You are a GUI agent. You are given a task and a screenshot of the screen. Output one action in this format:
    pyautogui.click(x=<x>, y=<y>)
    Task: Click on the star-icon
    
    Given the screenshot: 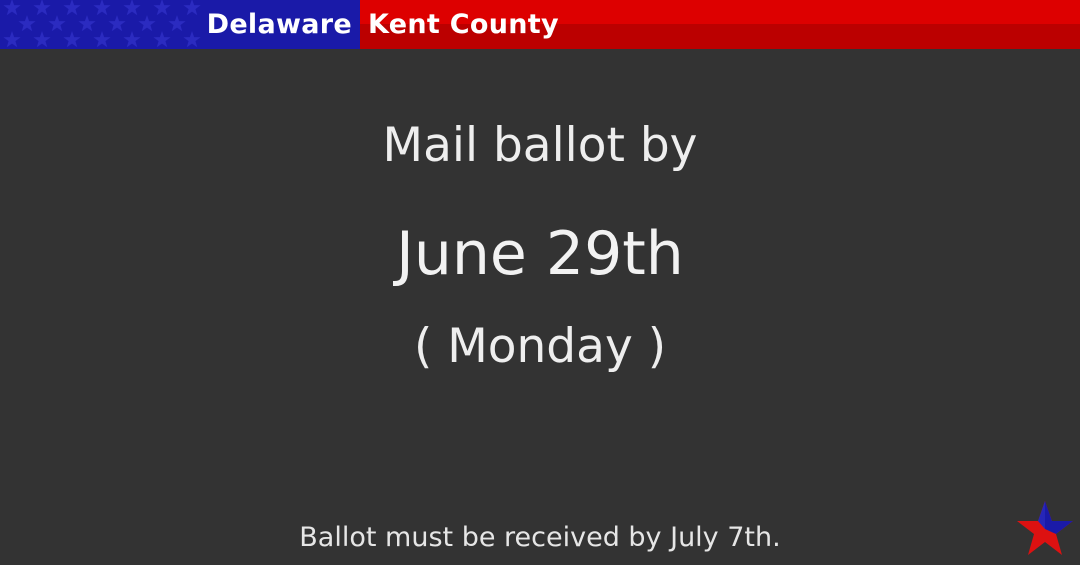 What is the action you would take?
    pyautogui.click(x=1045, y=528)
    